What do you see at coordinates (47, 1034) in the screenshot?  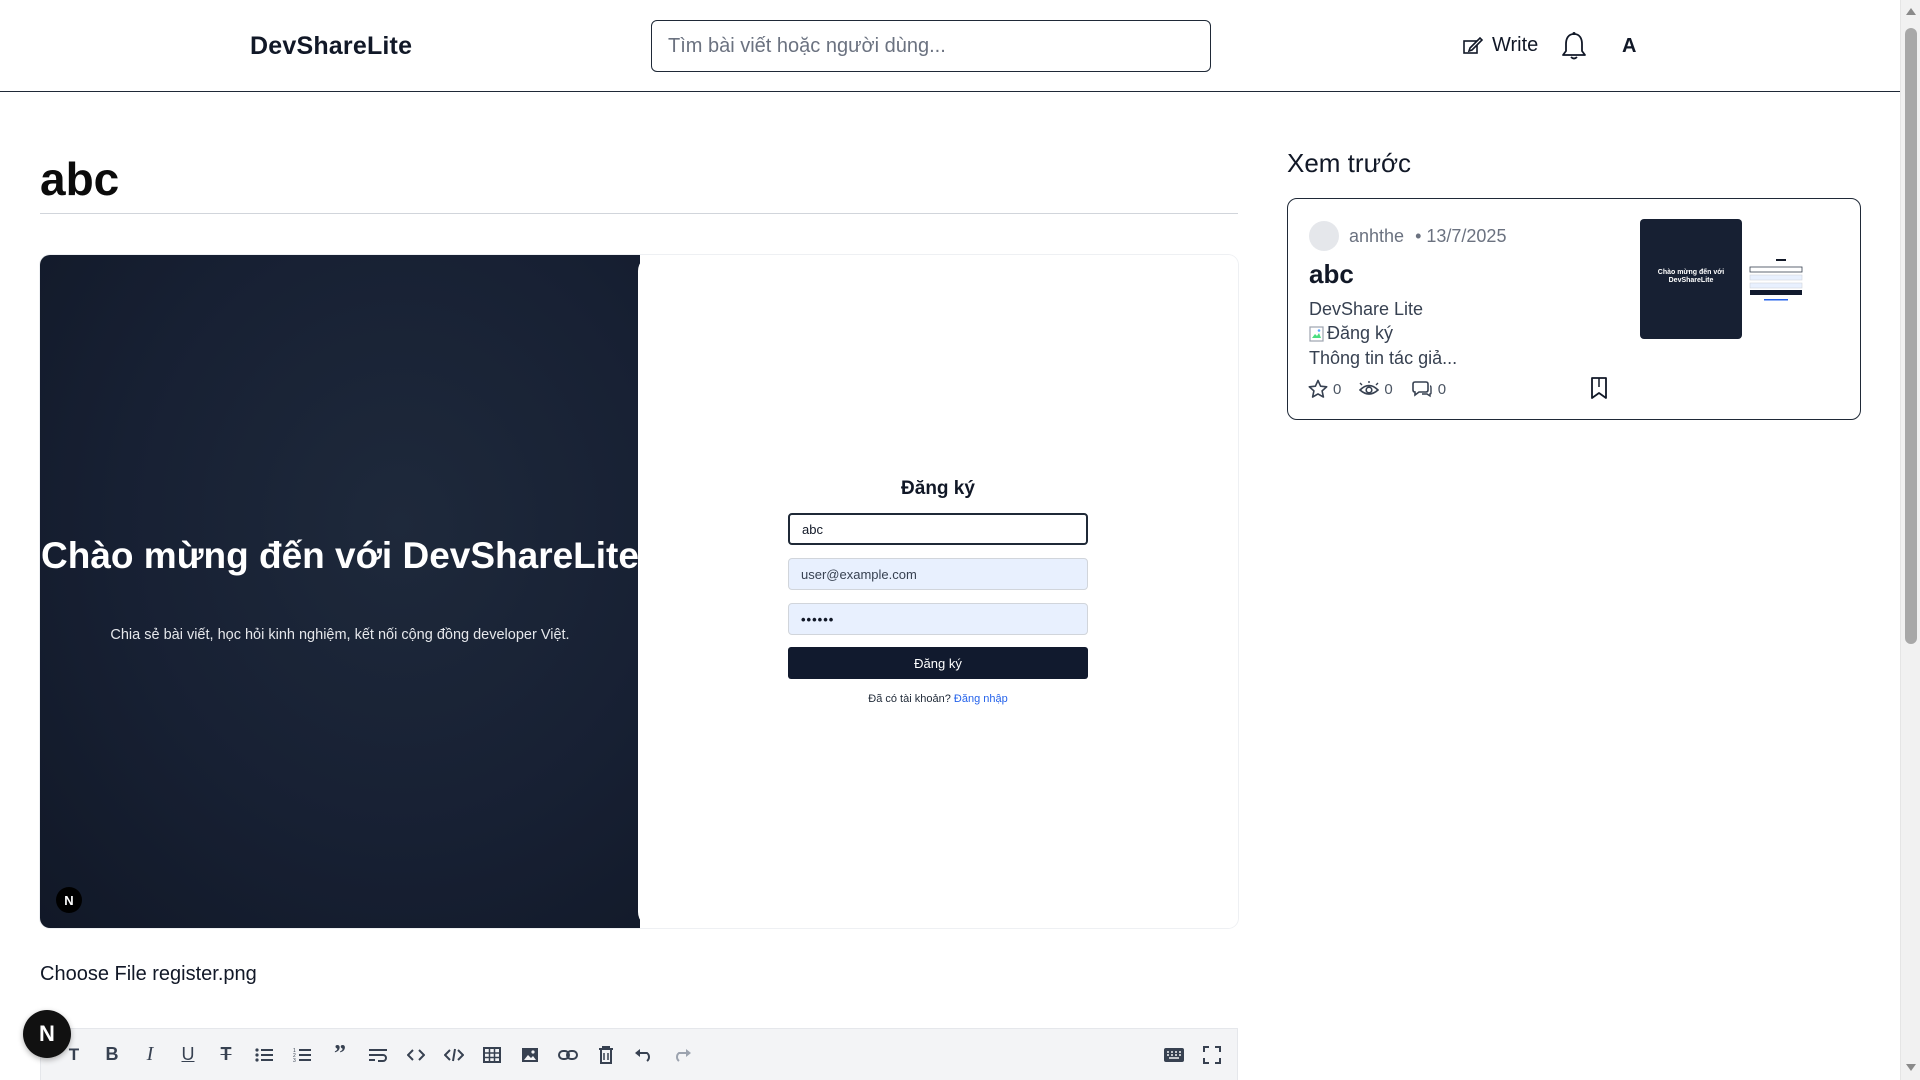 I see `n-floating-badge: N` at bounding box center [47, 1034].